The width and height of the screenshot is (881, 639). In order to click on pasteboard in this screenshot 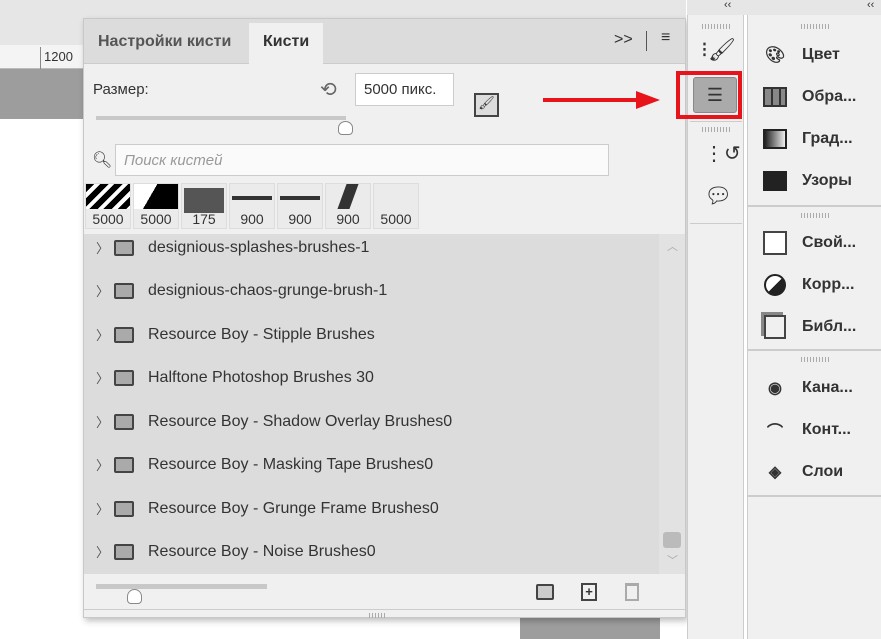, I will do `click(45, 94)`.